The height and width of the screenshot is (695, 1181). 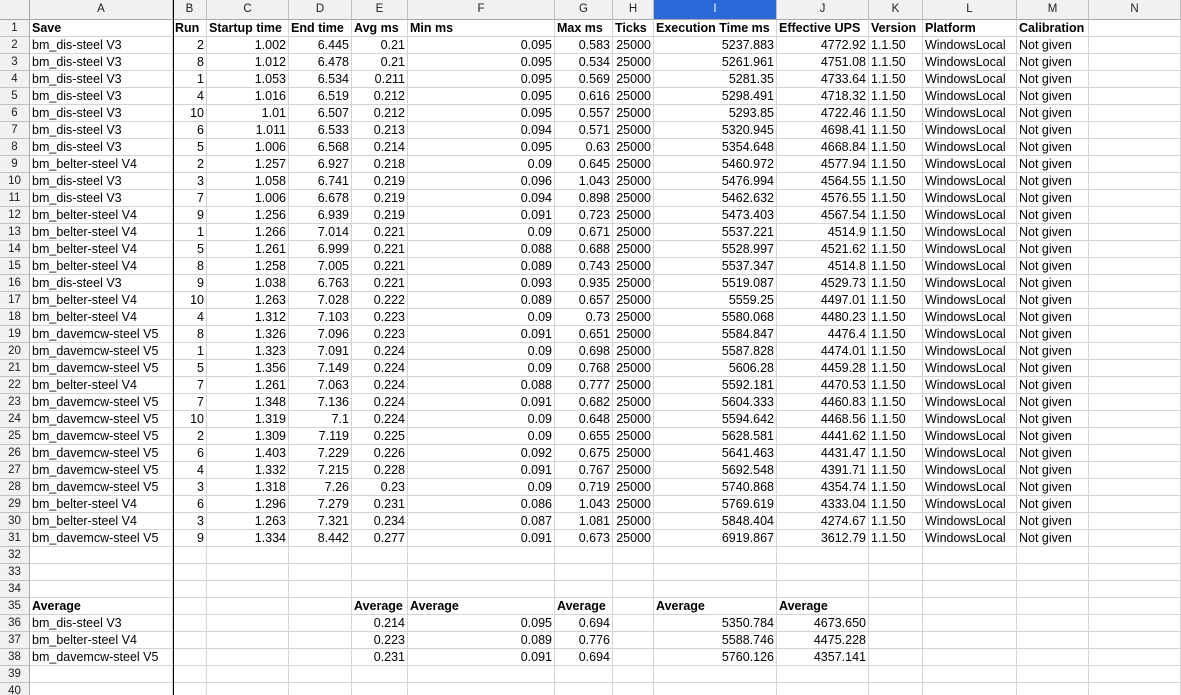 I want to click on cell-g: 0.777, so click(x=584, y=385).